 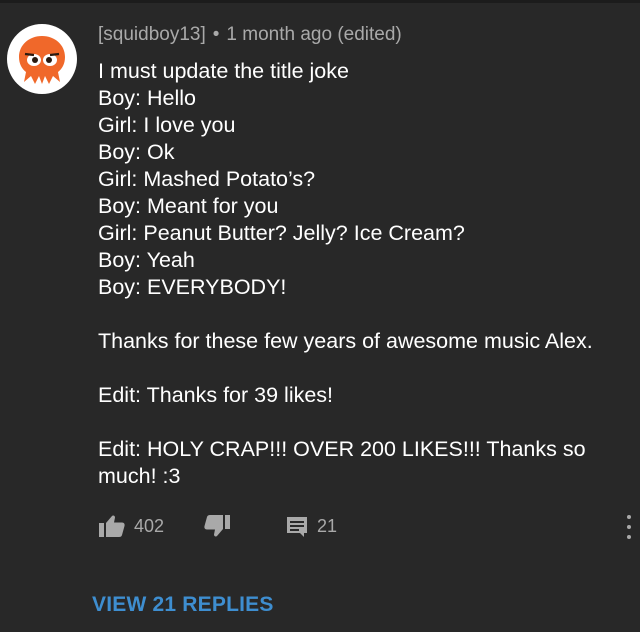 What do you see at coordinates (152, 34) in the screenshot?
I see `author-name: [squidboy13]` at bounding box center [152, 34].